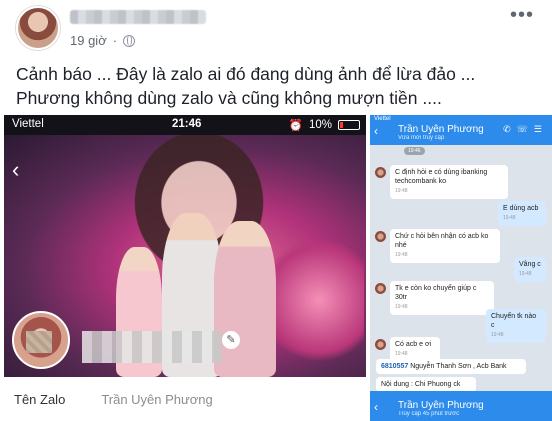 The height and width of the screenshot is (421, 552). I want to click on back-arrow-icon: ‹, so click(15, 170).